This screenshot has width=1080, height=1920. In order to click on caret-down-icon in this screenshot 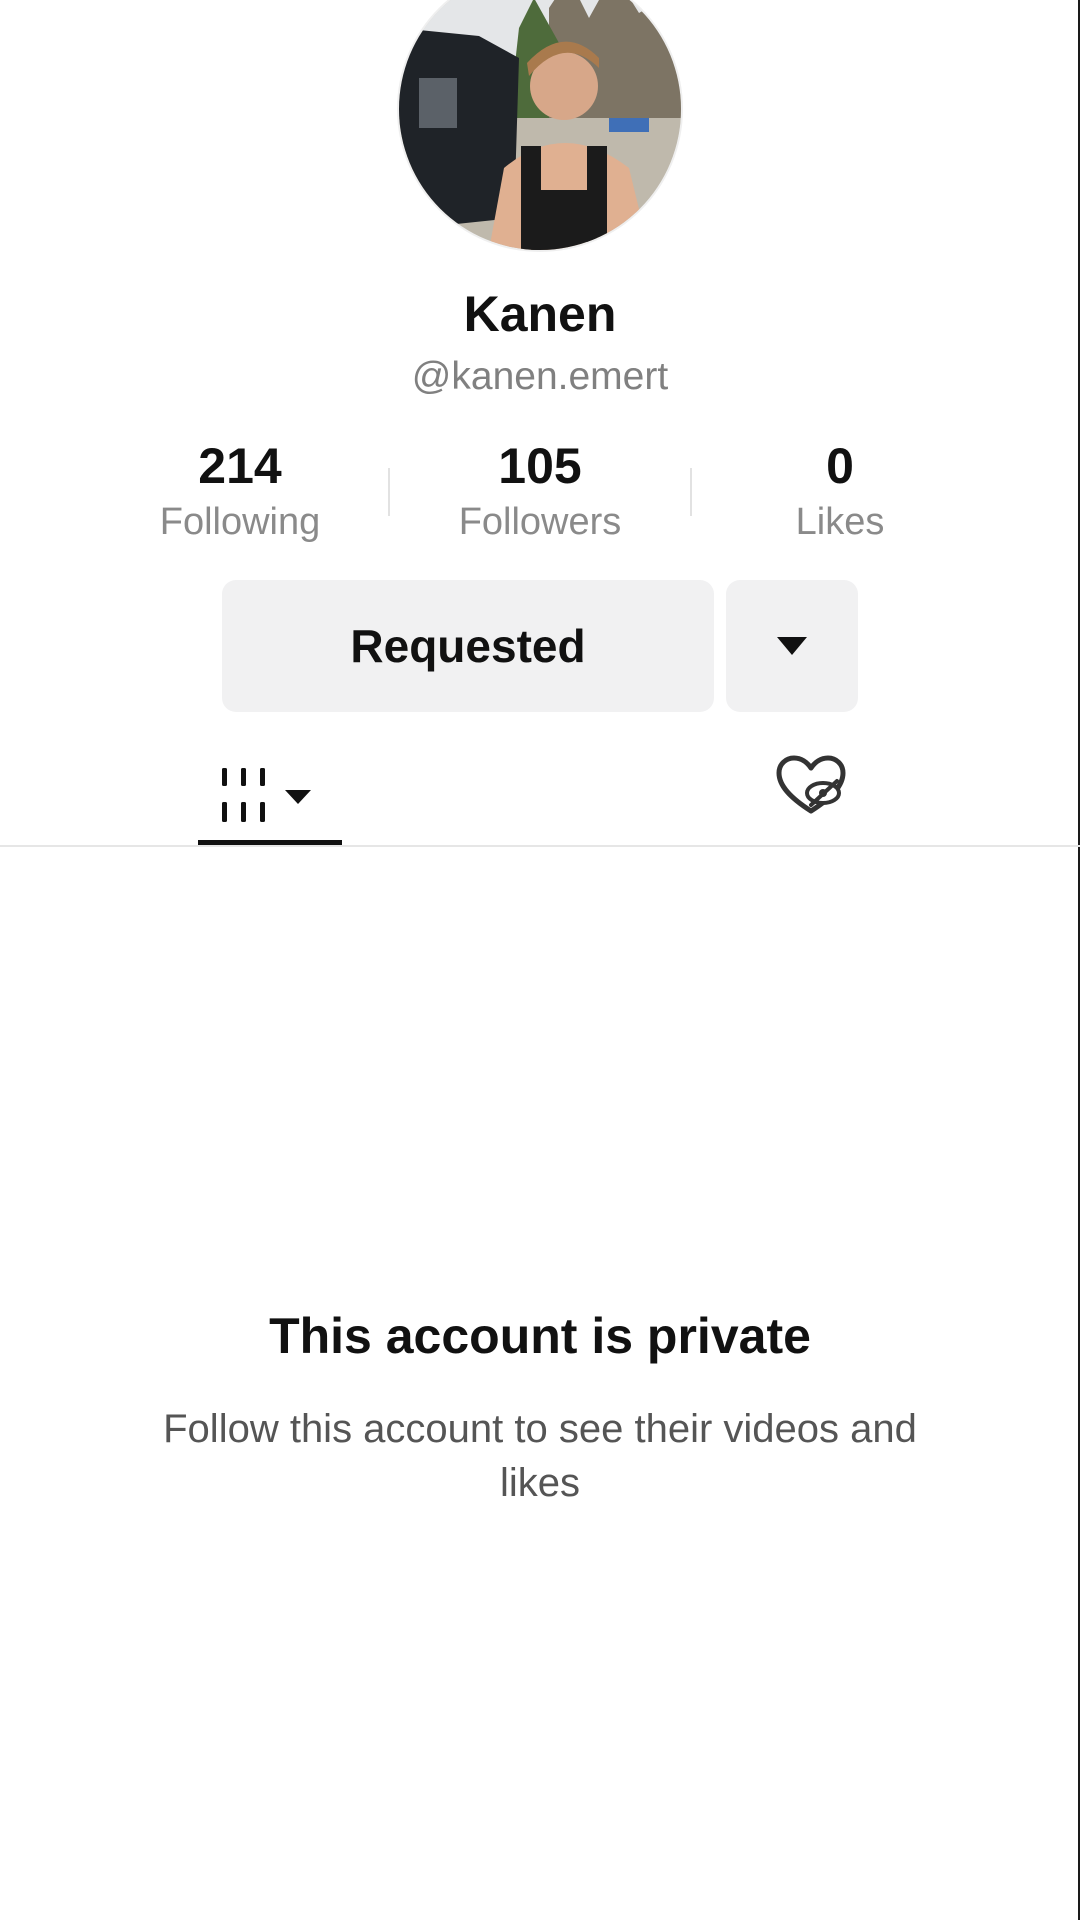, I will do `click(792, 646)`.